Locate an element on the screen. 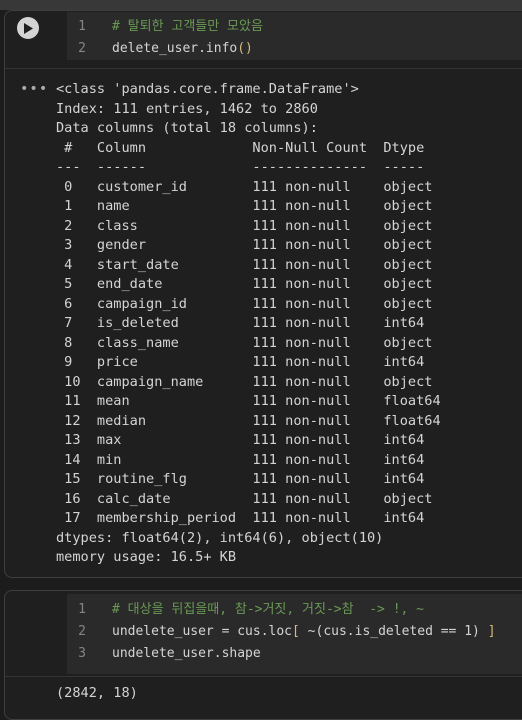  play-icon is located at coordinates (28, 28).